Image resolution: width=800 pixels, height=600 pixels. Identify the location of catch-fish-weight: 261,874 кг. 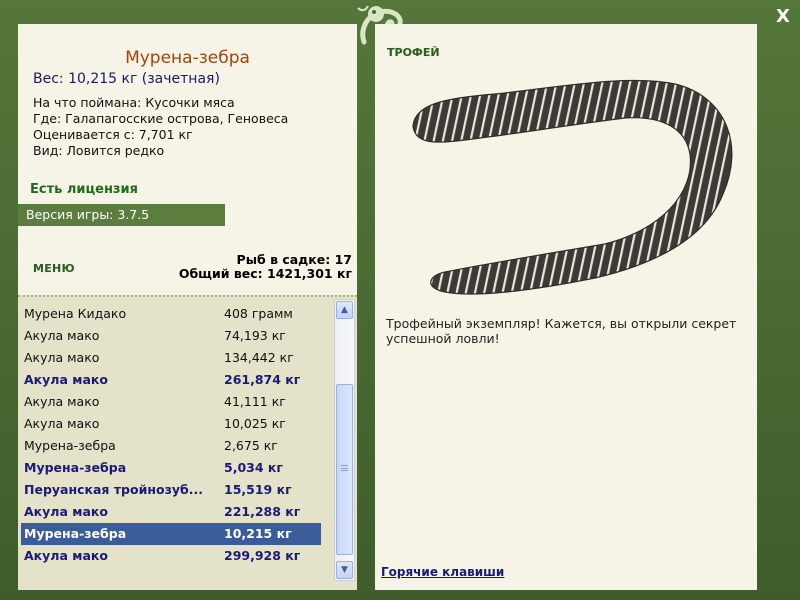
(262, 379).